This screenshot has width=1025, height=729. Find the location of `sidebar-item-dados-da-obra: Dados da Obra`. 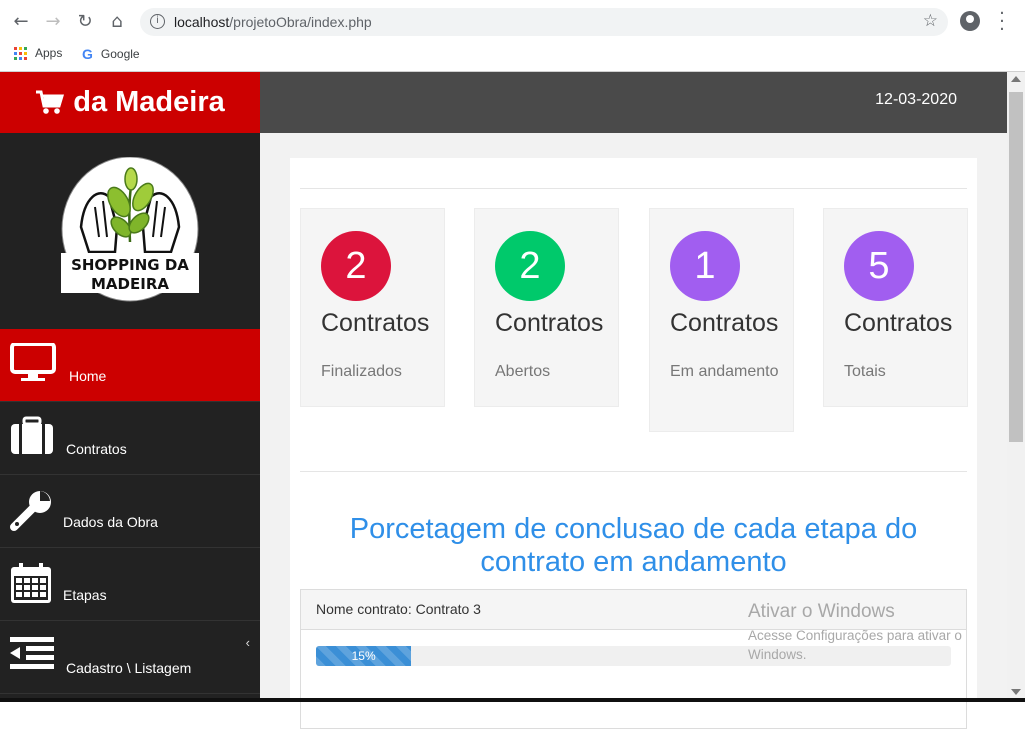

sidebar-item-dados-da-obra: Dados da Obra is located at coordinates (130, 511).